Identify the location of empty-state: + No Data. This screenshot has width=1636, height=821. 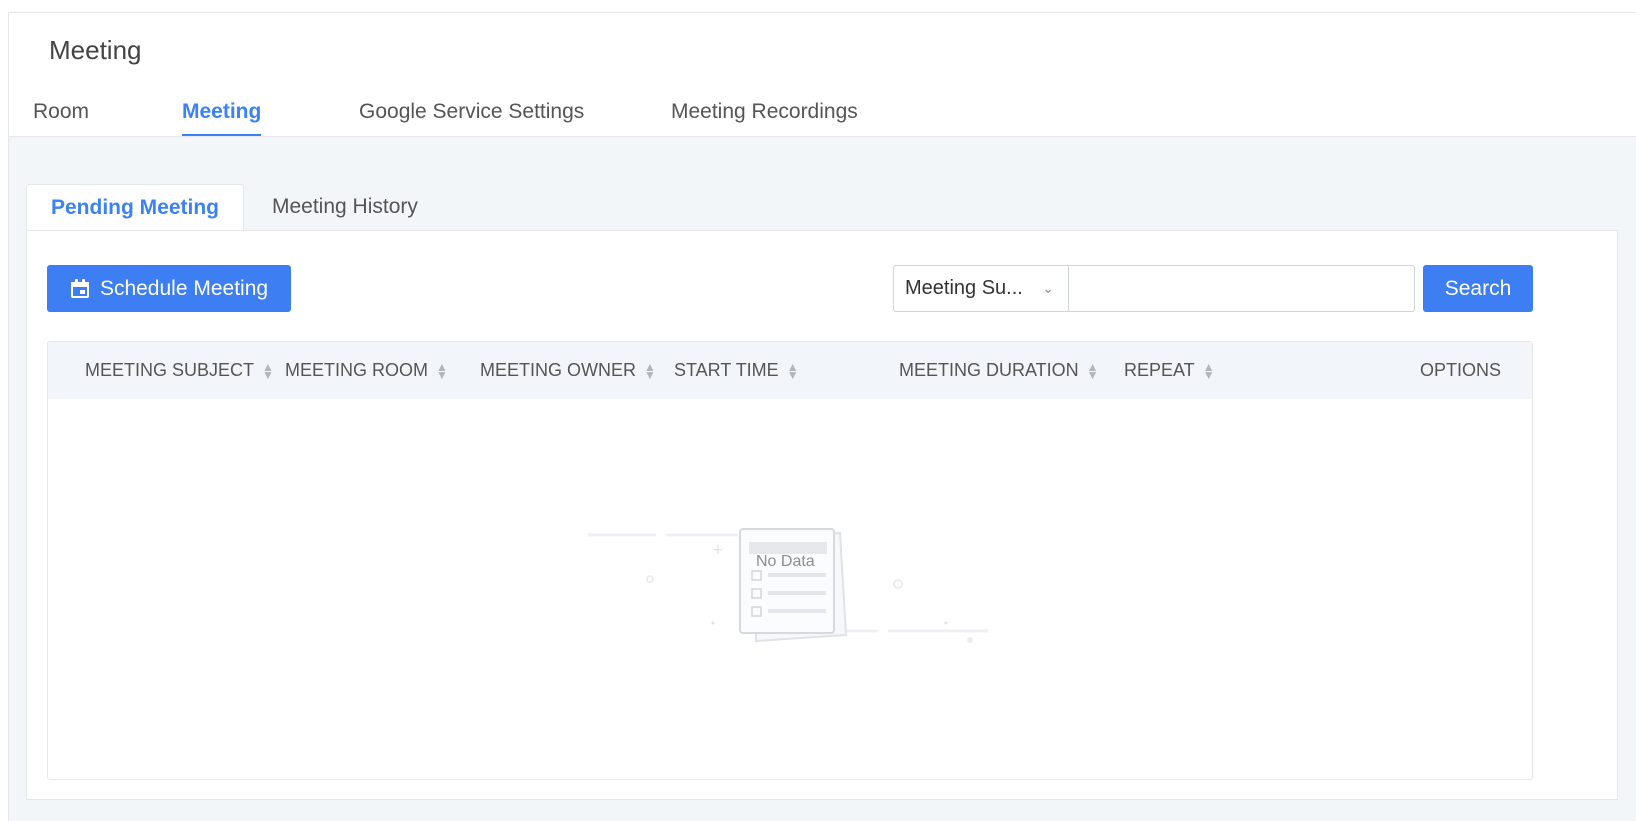
(798, 592).